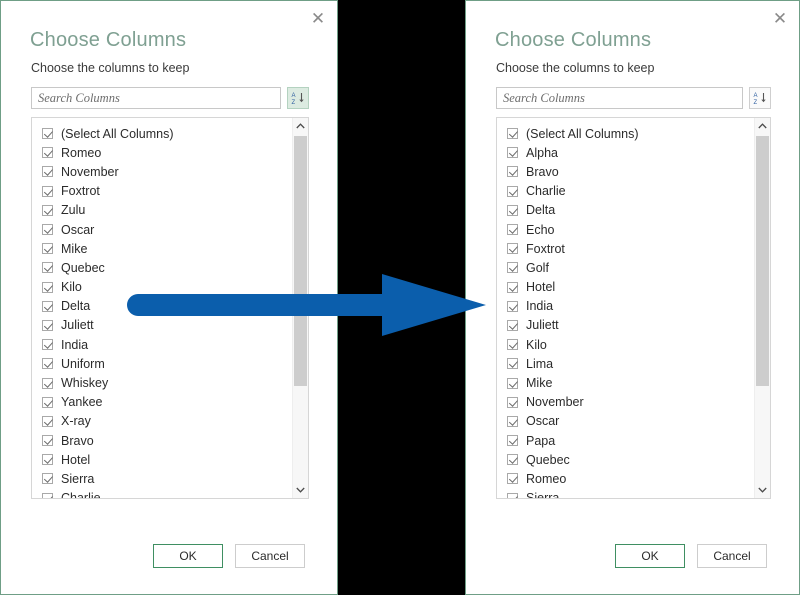  I want to click on list-item: Papa, so click(625, 440).